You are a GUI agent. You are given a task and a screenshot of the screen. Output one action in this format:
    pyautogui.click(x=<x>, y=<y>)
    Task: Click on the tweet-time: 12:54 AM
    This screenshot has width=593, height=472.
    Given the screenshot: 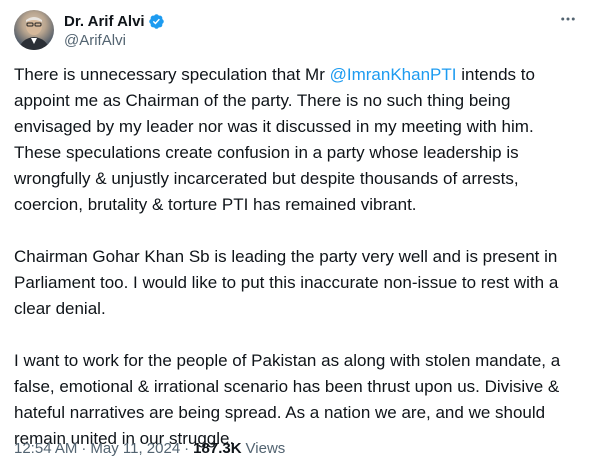 What is the action you would take?
    pyautogui.click(x=45, y=448)
    